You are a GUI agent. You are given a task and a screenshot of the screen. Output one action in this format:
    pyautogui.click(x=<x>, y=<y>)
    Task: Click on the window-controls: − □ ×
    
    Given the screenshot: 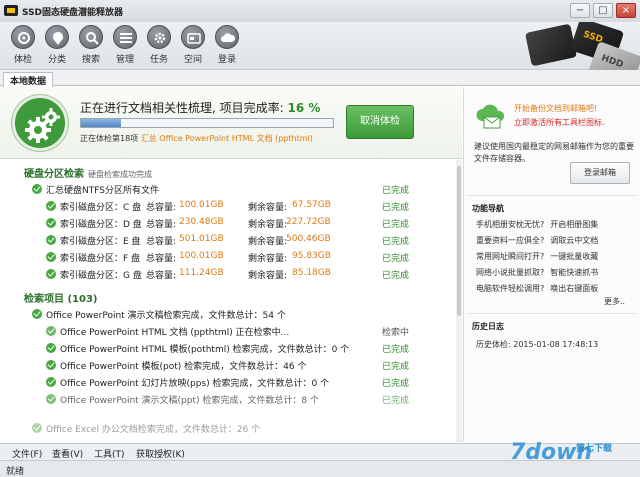 What is the action you would take?
    pyautogui.click(x=603, y=10)
    